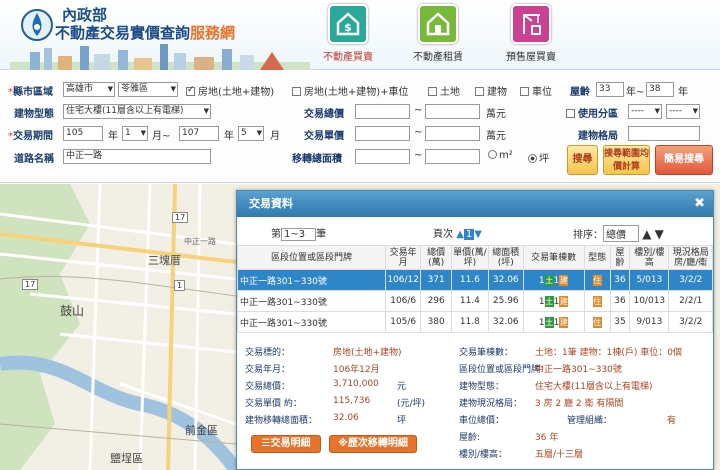  Describe the element at coordinates (438, 24) in the screenshot. I see `house-icon` at that location.